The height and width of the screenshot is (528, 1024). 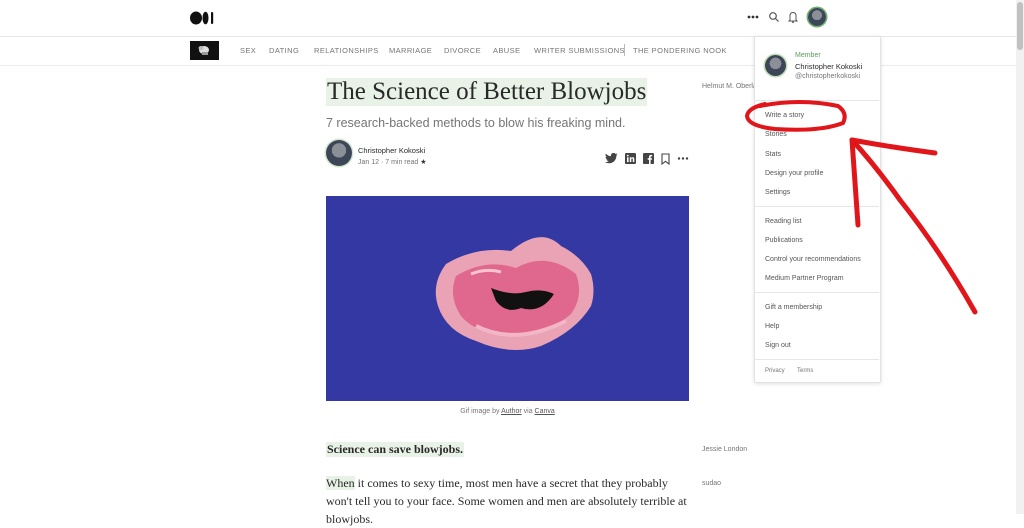 What do you see at coordinates (805, 371) in the screenshot?
I see `menu-terms-link: Terms` at bounding box center [805, 371].